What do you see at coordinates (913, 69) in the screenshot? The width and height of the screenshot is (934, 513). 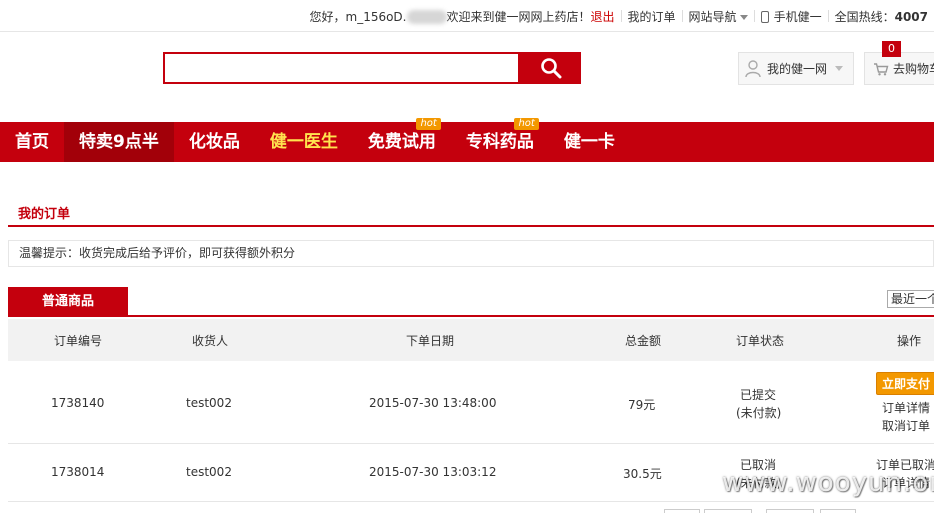 I see `cart-label: 去购物车` at bounding box center [913, 69].